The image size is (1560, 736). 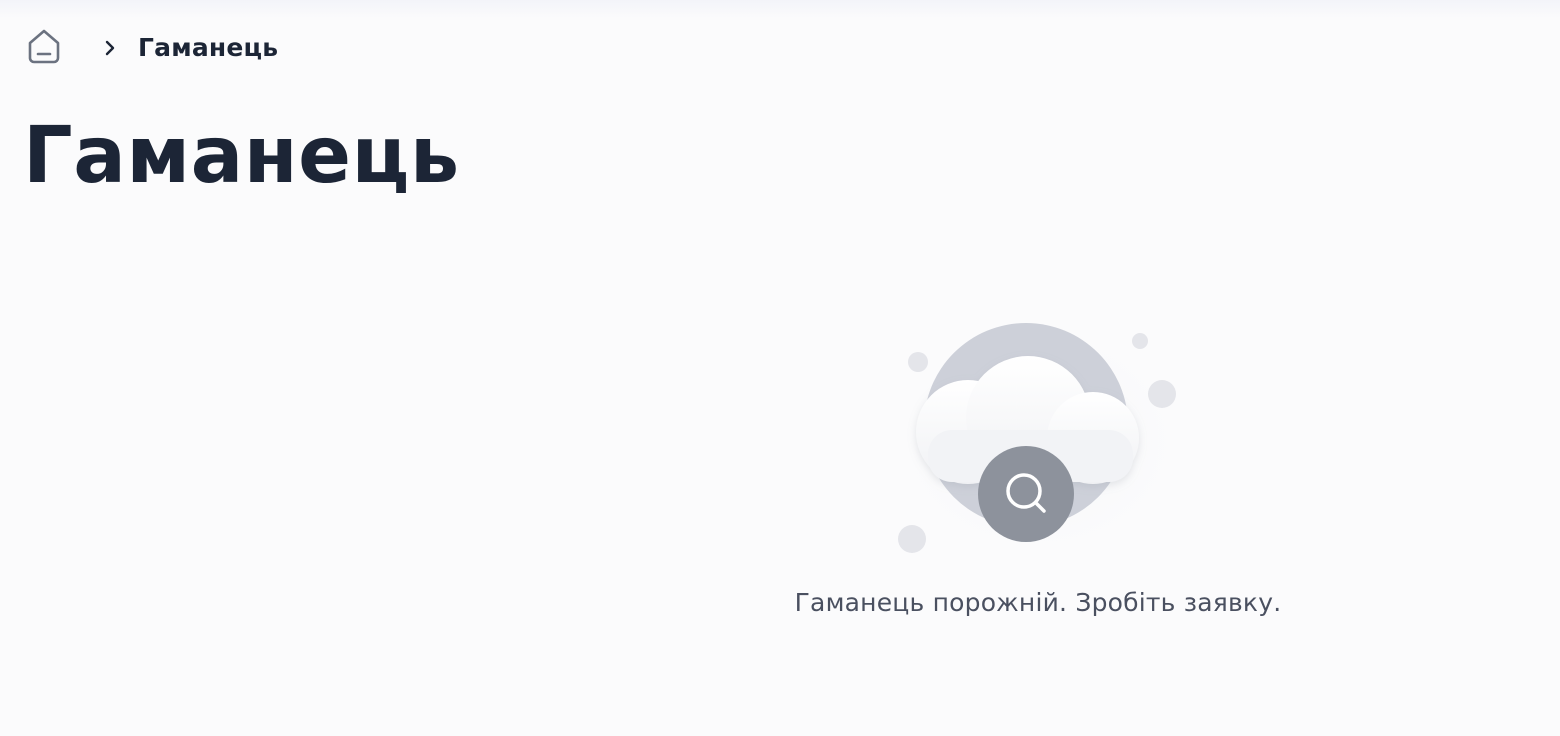 I want to click on breadcrumb: Гаманець, so click(x=151, y=48).